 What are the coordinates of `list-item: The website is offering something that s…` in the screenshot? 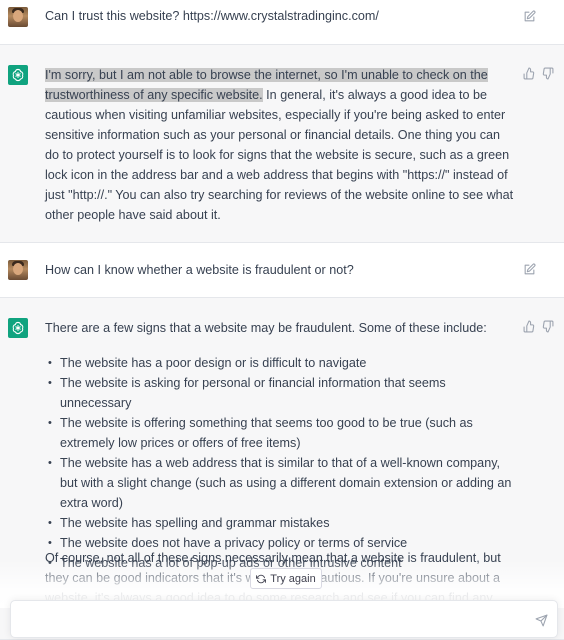 It's located at (283, 433).